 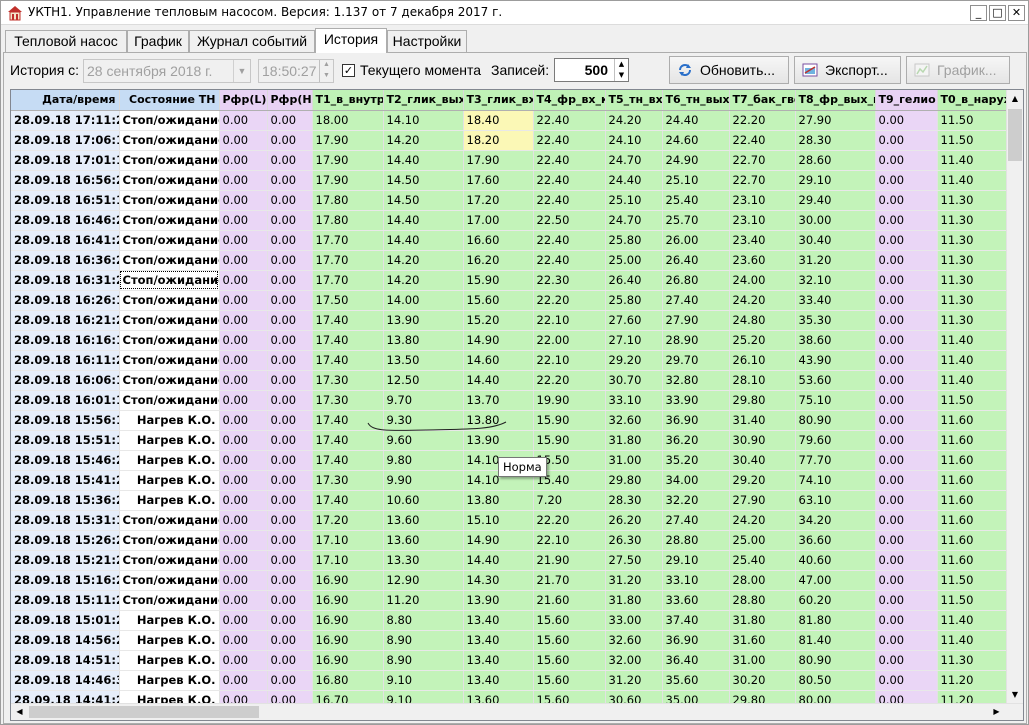 What do you see at coordinates (144, 712) in the screenshot?
I see `hscroll-thumb` at bounding box center [144, 712].